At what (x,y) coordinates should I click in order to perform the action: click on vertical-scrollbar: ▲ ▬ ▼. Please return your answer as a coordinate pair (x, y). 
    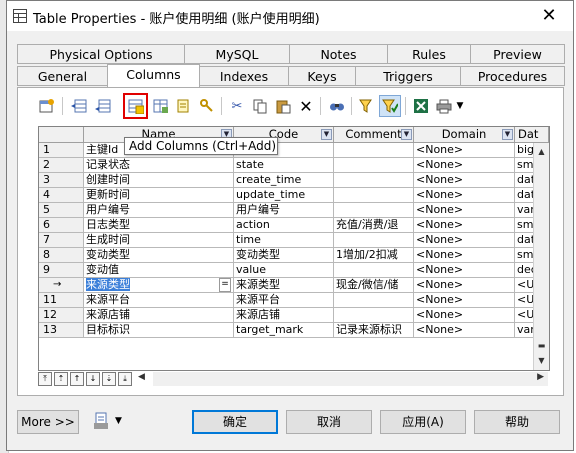
    Looking at the image, I should click on (541, 256).